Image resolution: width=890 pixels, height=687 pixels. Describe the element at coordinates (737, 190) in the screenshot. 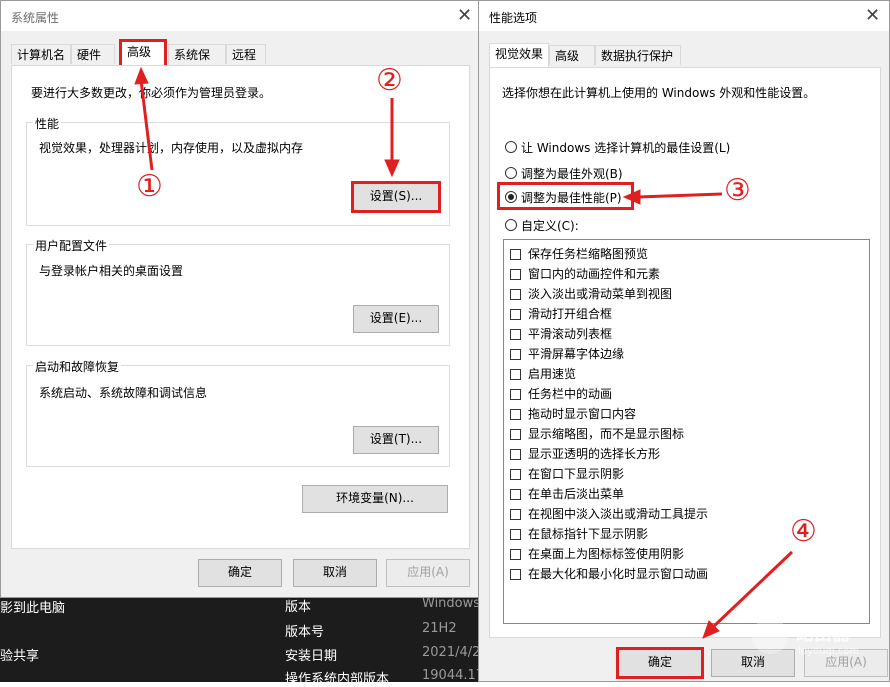

I see `annotation-3: ③` at that location.